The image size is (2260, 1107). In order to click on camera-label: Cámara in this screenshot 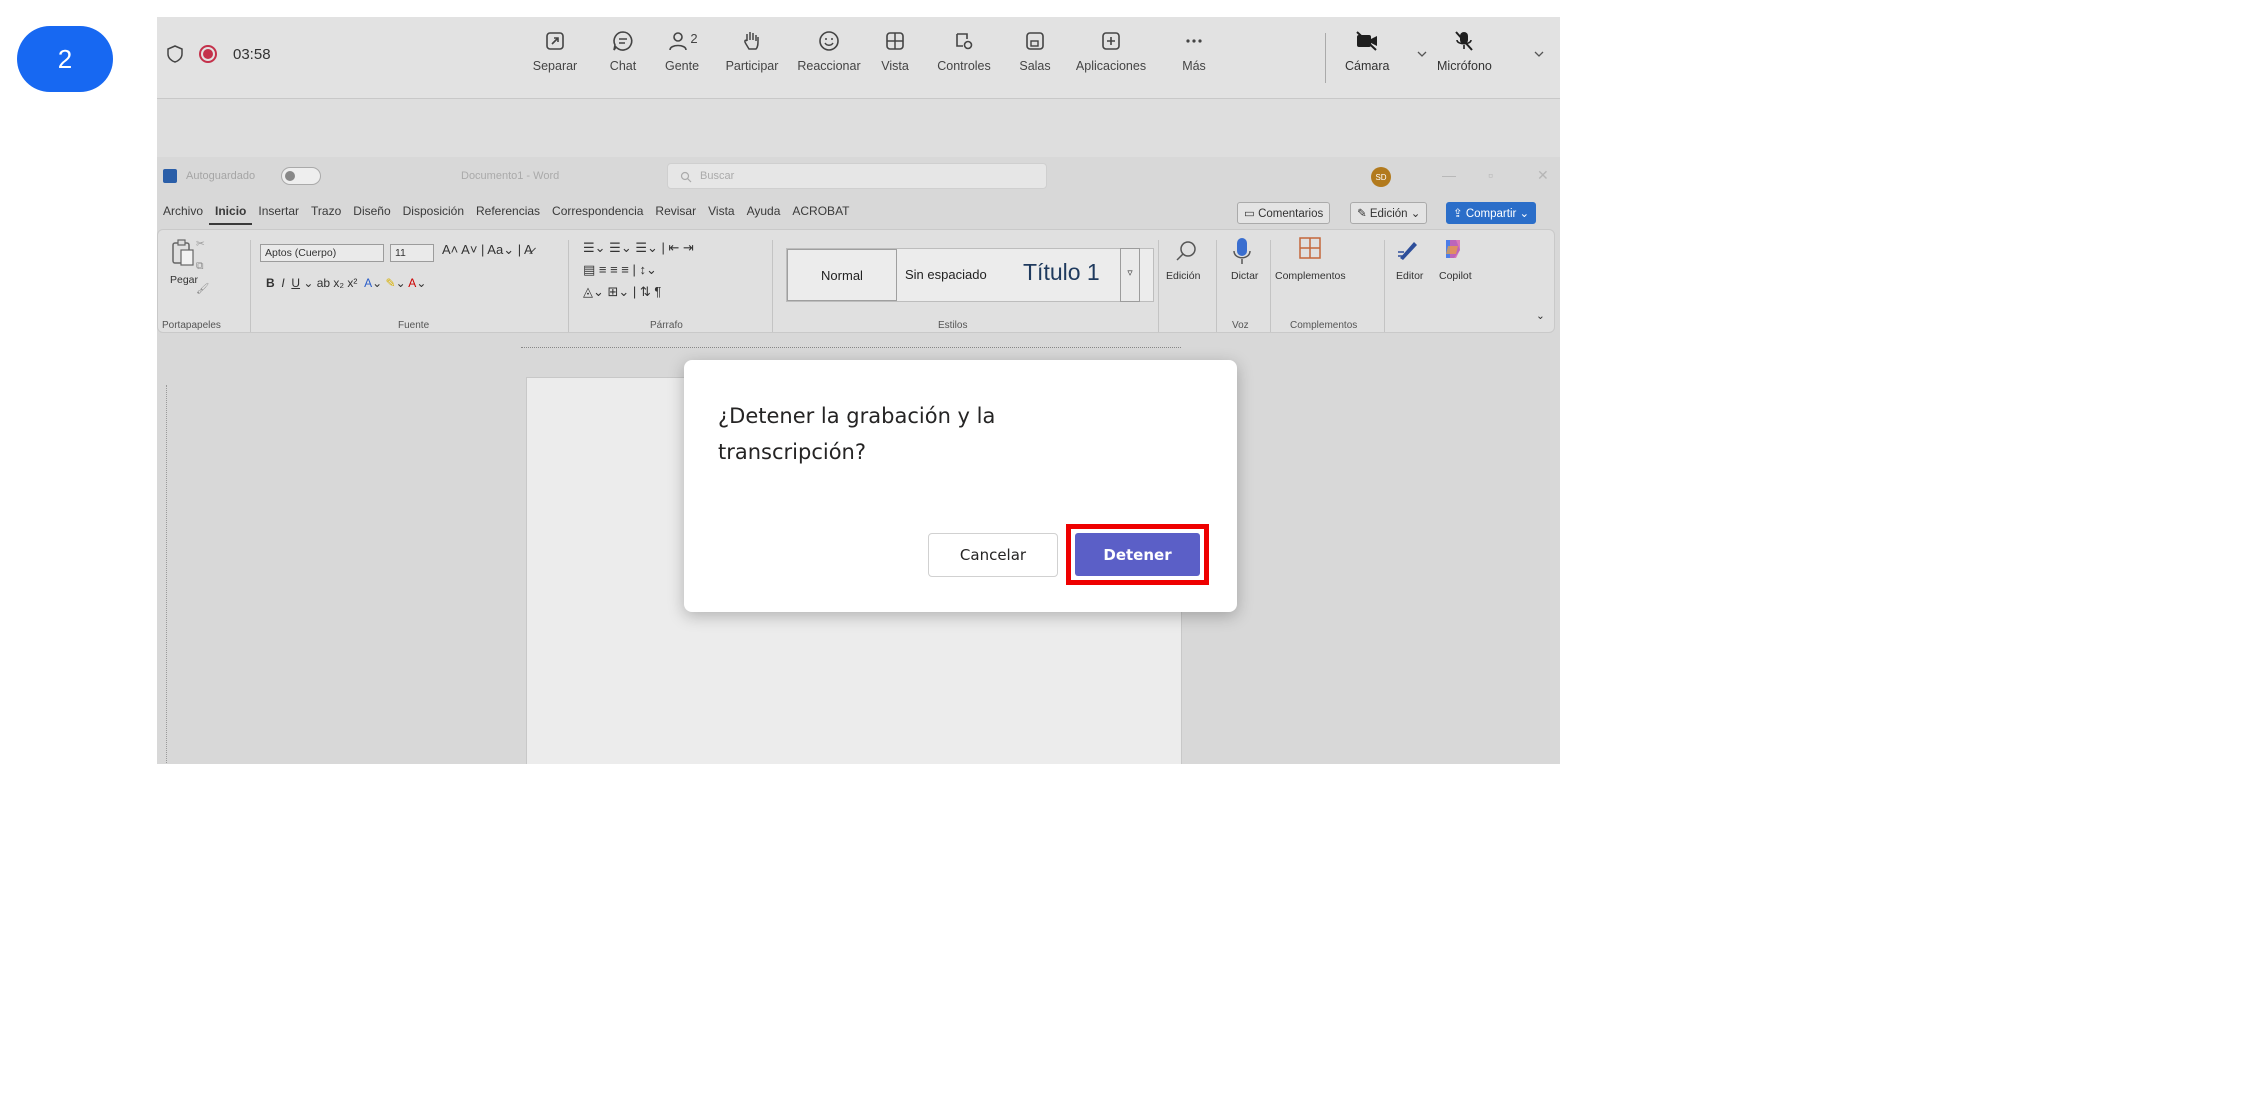, I will do `click(1367, 66)`.